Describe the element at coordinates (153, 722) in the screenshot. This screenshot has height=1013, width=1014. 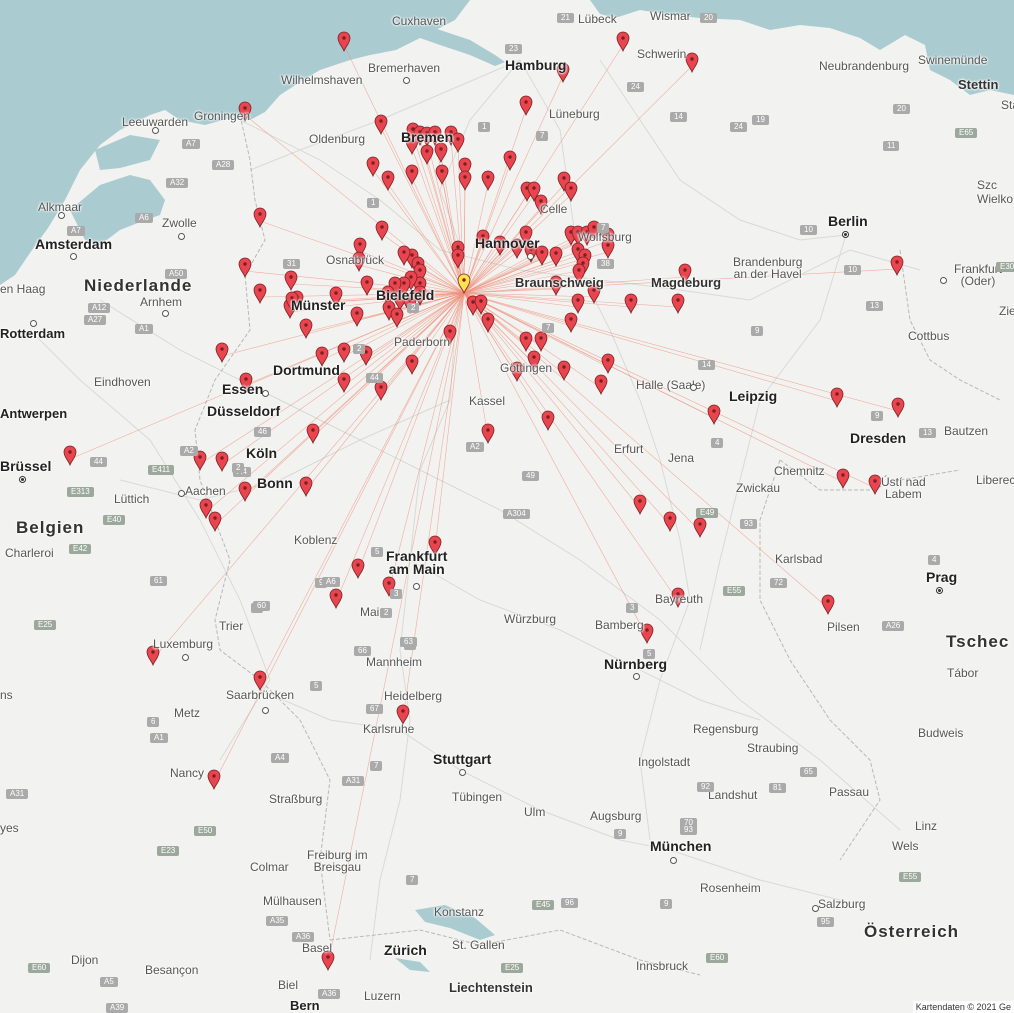
I see `road-shield: 6` at that location.